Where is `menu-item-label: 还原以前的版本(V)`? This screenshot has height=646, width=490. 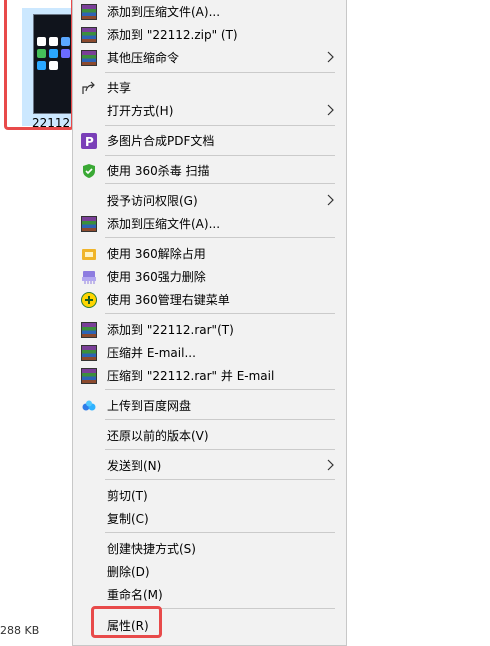 menu-item-label: 还原以前的版本(V) is located at coordinates (158, 436).